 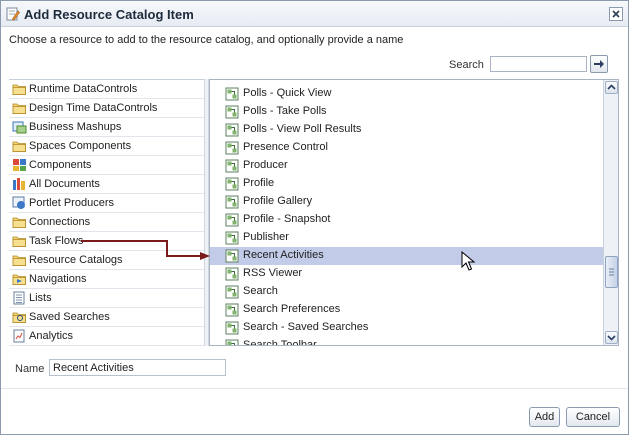 I want to click on category-label: Spaces Components, so click(x=80, y=146).